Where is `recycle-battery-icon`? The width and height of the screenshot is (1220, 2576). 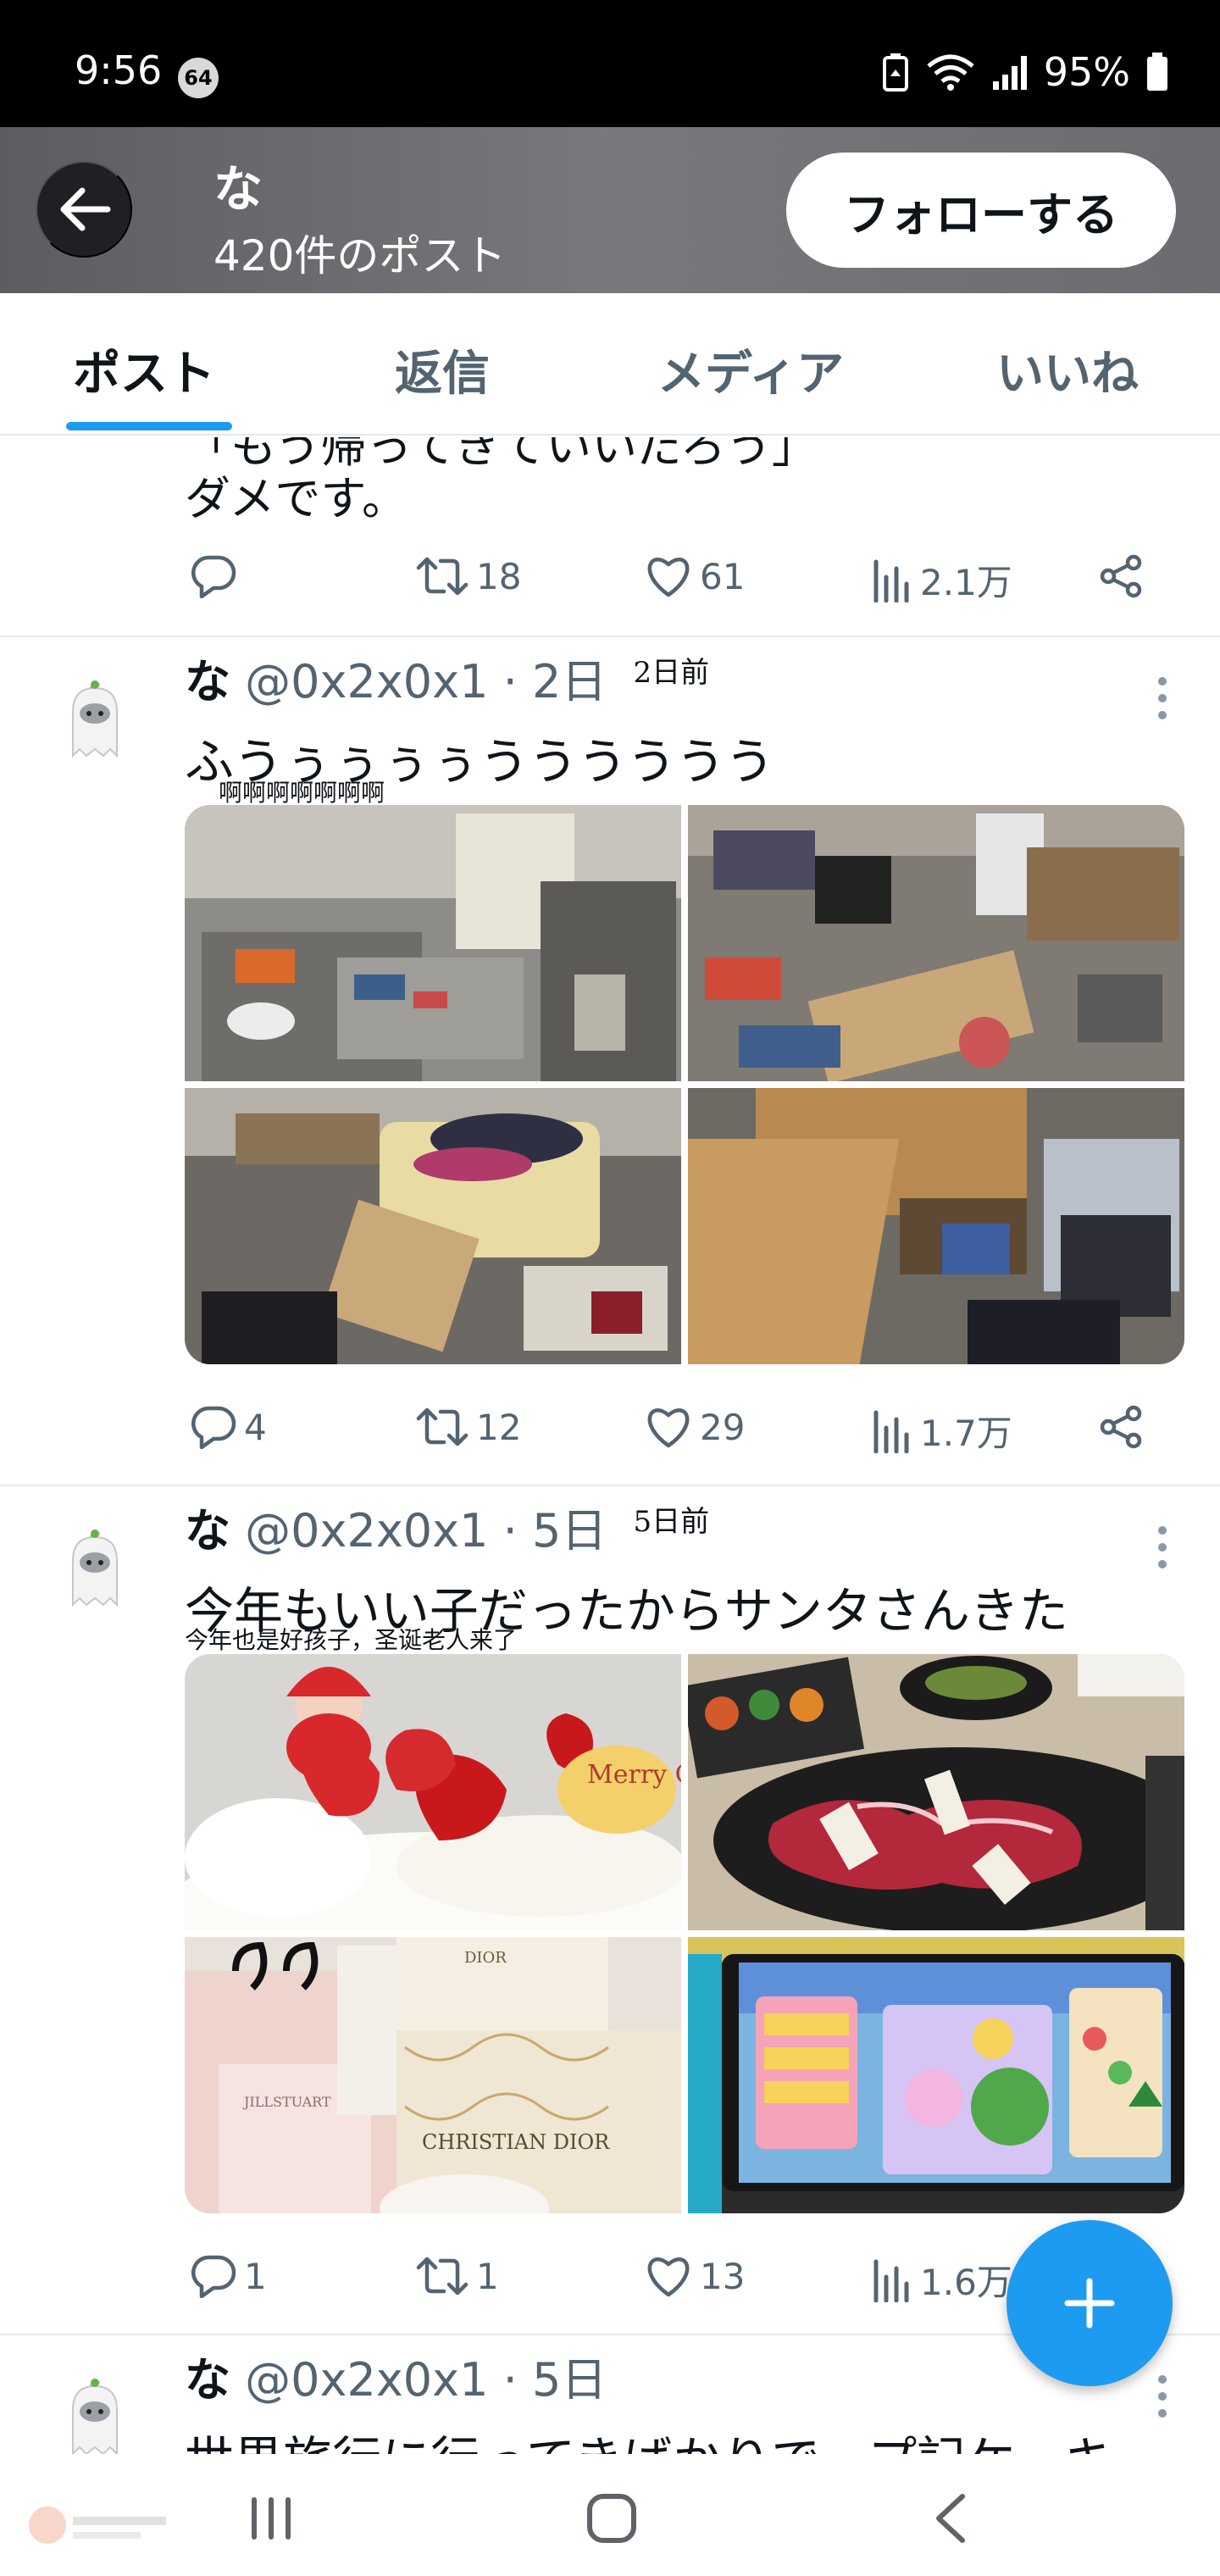 recycle-battery-icon is located at coordinates (895, 72).